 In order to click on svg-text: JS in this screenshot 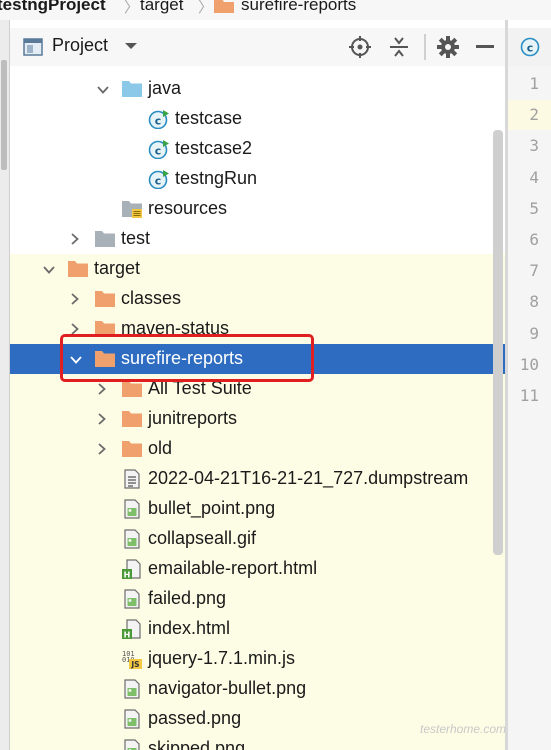, I will do `click(134, 664)`.